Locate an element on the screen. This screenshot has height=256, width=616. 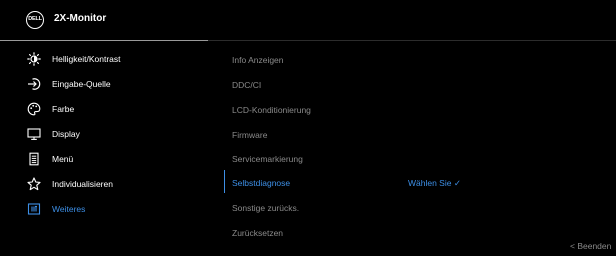
menu-item-farbe: Farbe is located at coordinates (104, 109).